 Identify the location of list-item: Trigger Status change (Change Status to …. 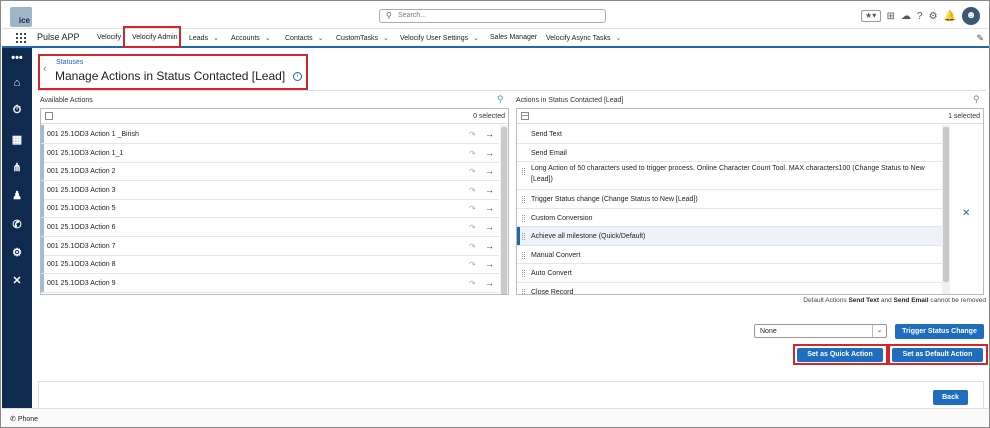
(729, 199).